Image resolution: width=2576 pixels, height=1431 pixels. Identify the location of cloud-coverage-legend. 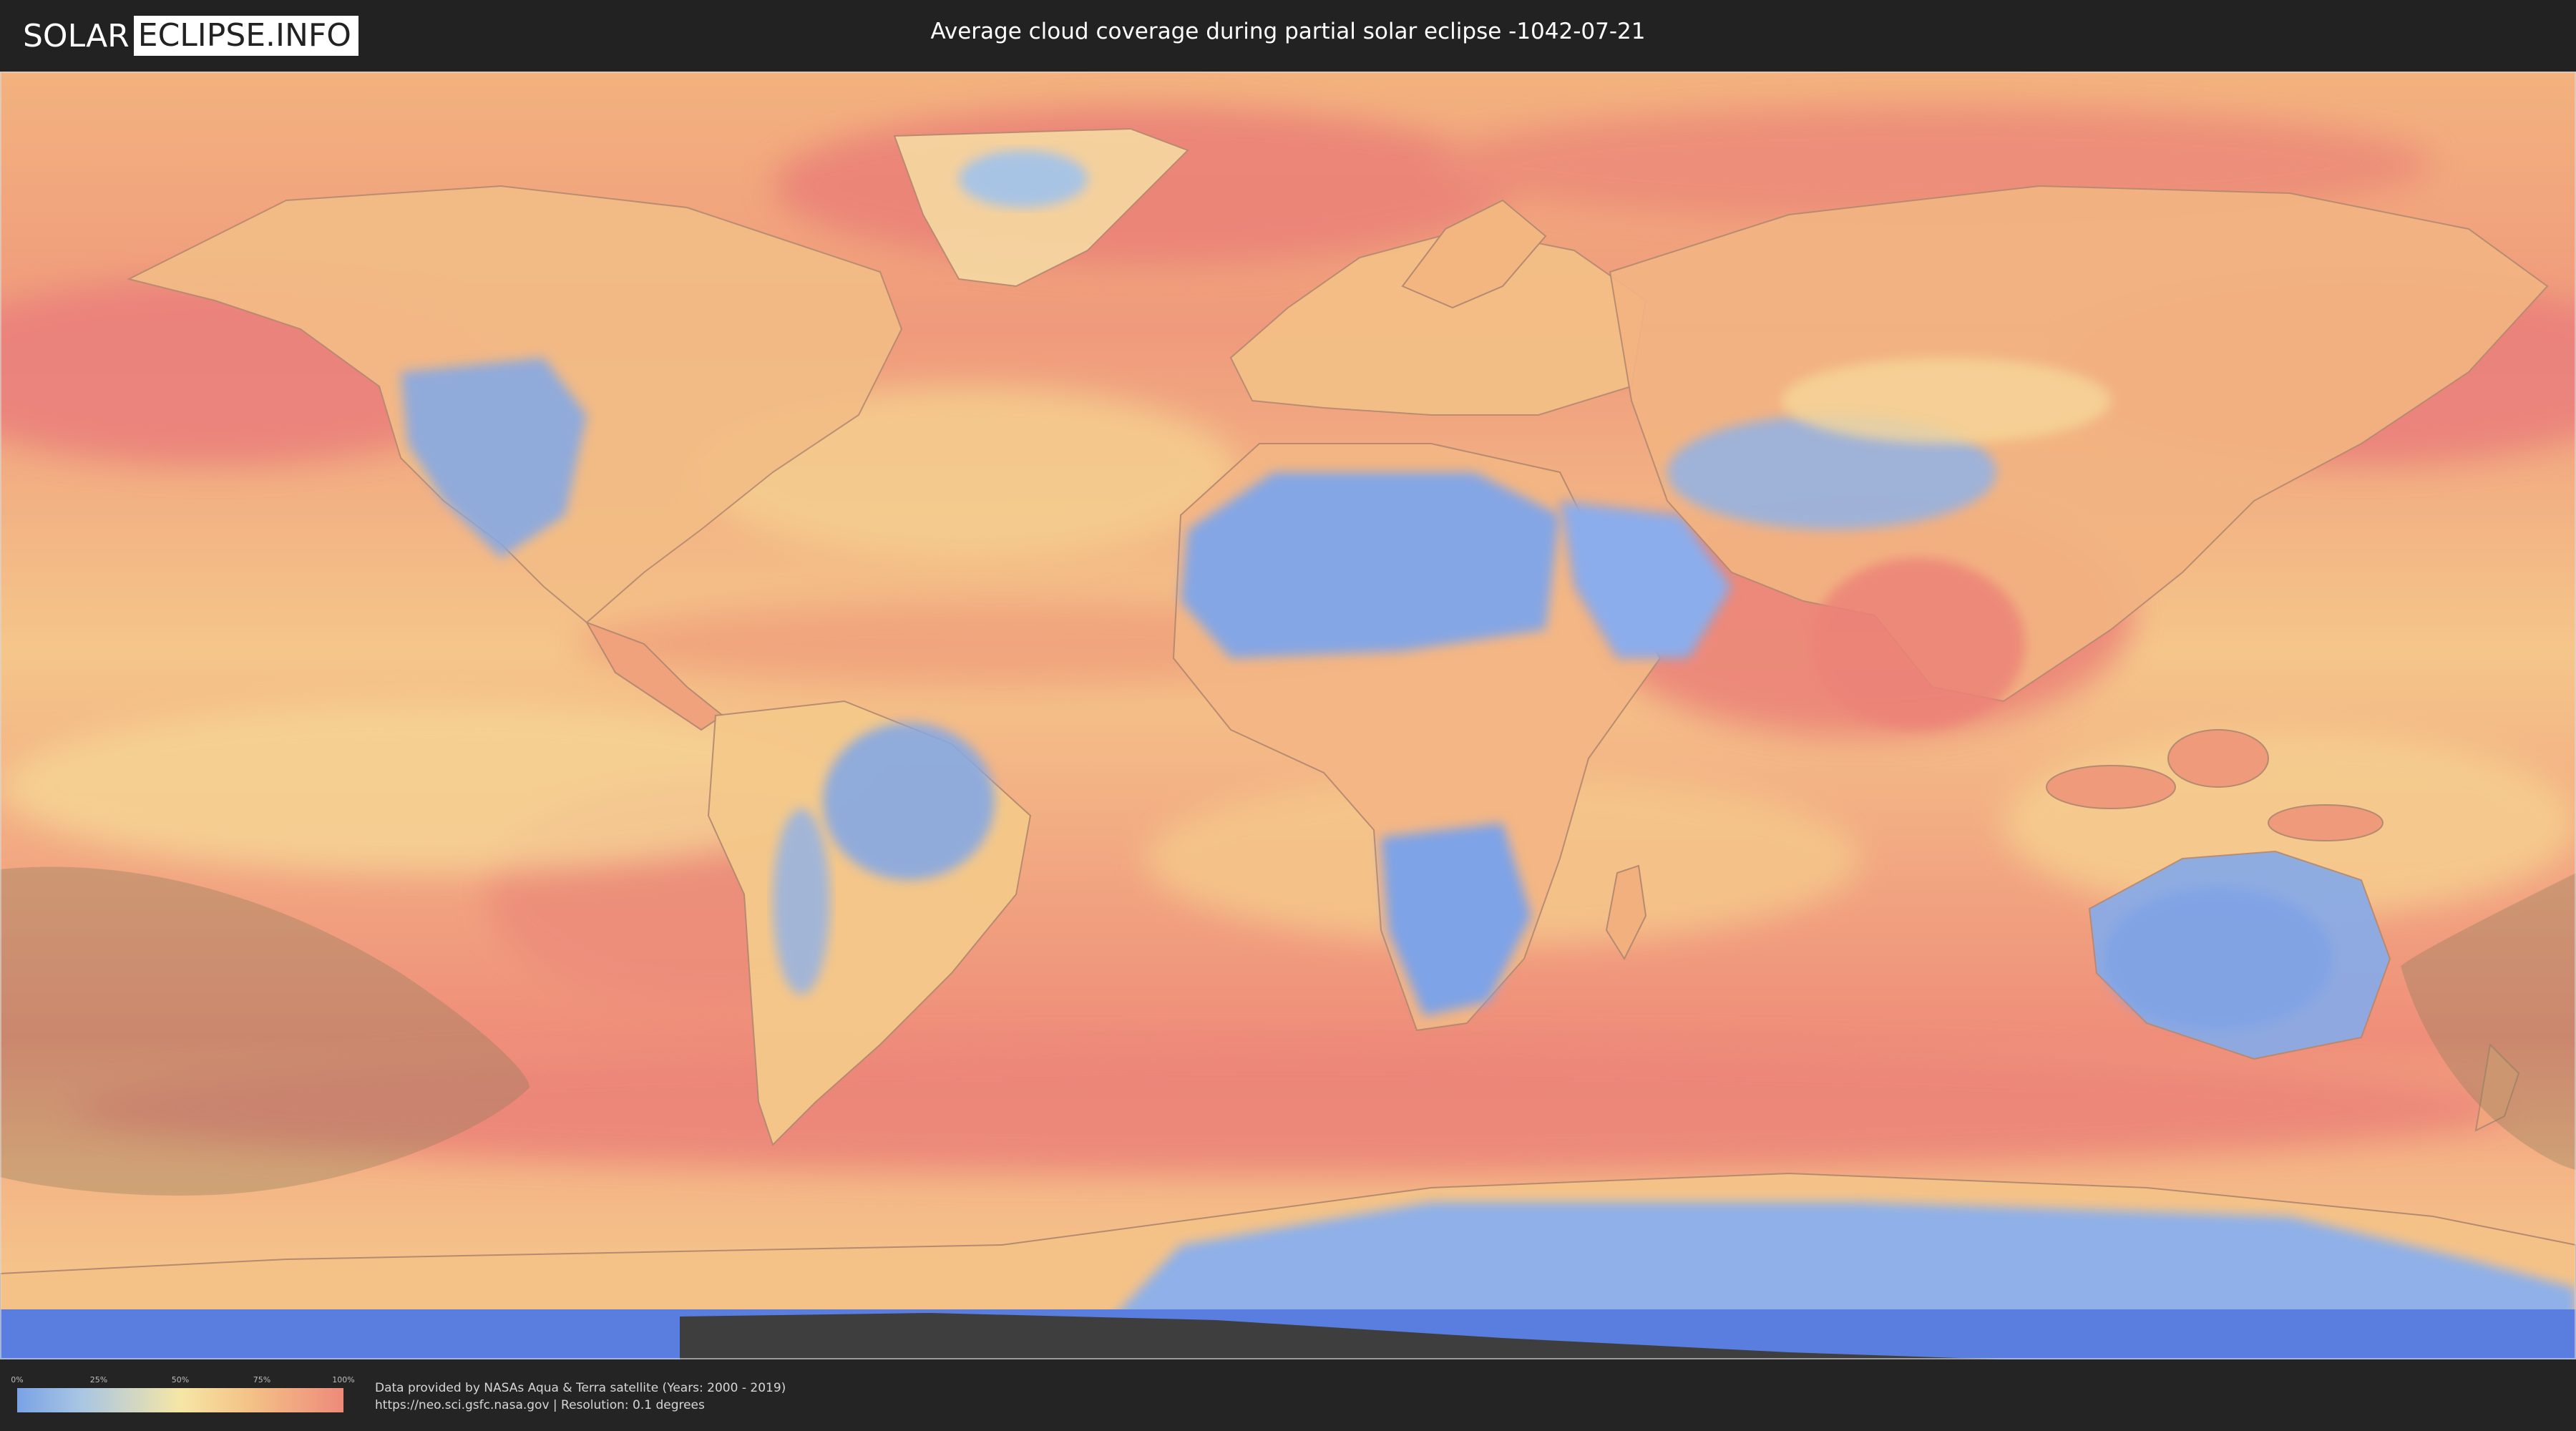
(180, 1400).